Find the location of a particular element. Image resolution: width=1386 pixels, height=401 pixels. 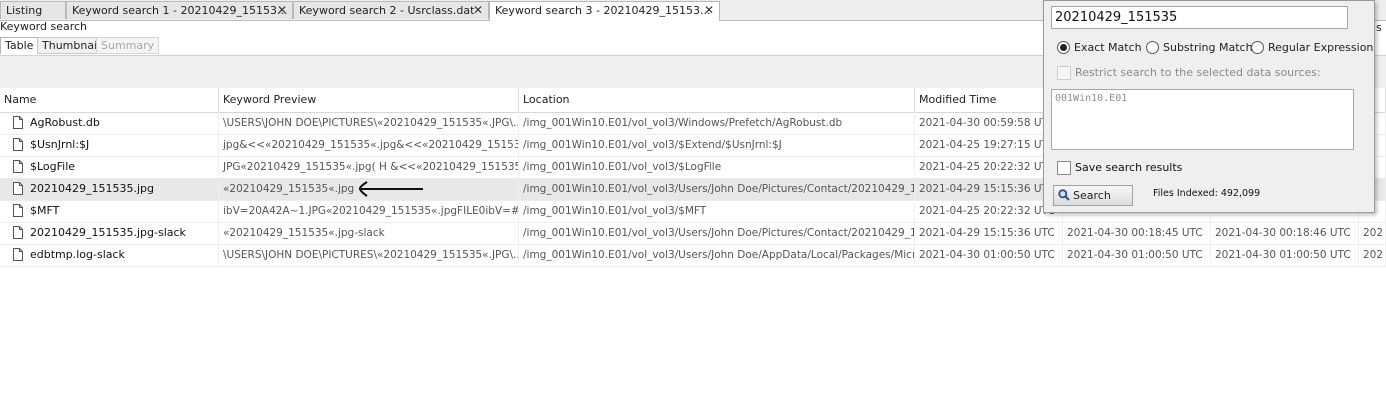

tab-label: Keyword search 2 - Usrclass.dat is located at coordinates (387, 10).